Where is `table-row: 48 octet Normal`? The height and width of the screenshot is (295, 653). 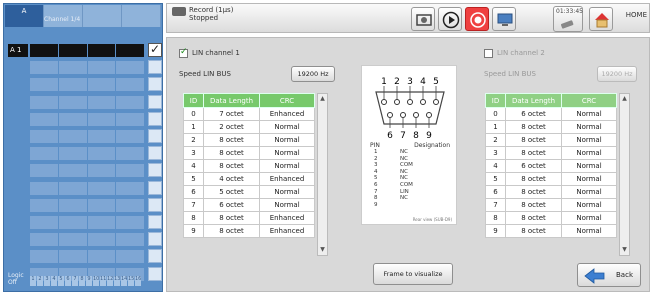 table-row: 48 octet Normal is located at coordinates (249, 166).